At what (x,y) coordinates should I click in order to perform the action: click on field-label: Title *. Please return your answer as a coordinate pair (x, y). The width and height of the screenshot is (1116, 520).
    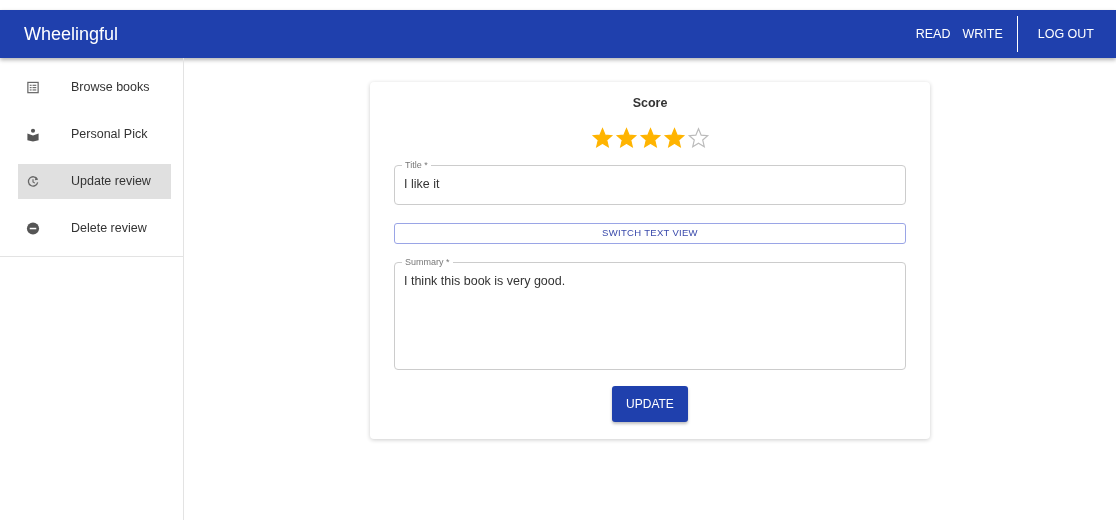
    Looking at the image, I should click on (416, 165).